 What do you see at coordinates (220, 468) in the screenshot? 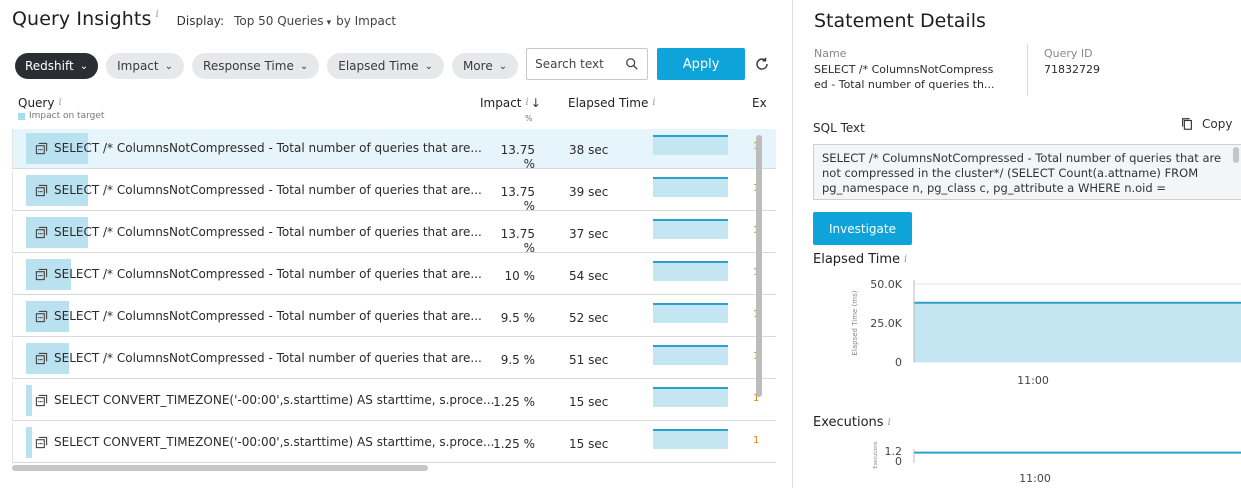
I see `horizontal-scrollbar` at bounding box center [220, 468].